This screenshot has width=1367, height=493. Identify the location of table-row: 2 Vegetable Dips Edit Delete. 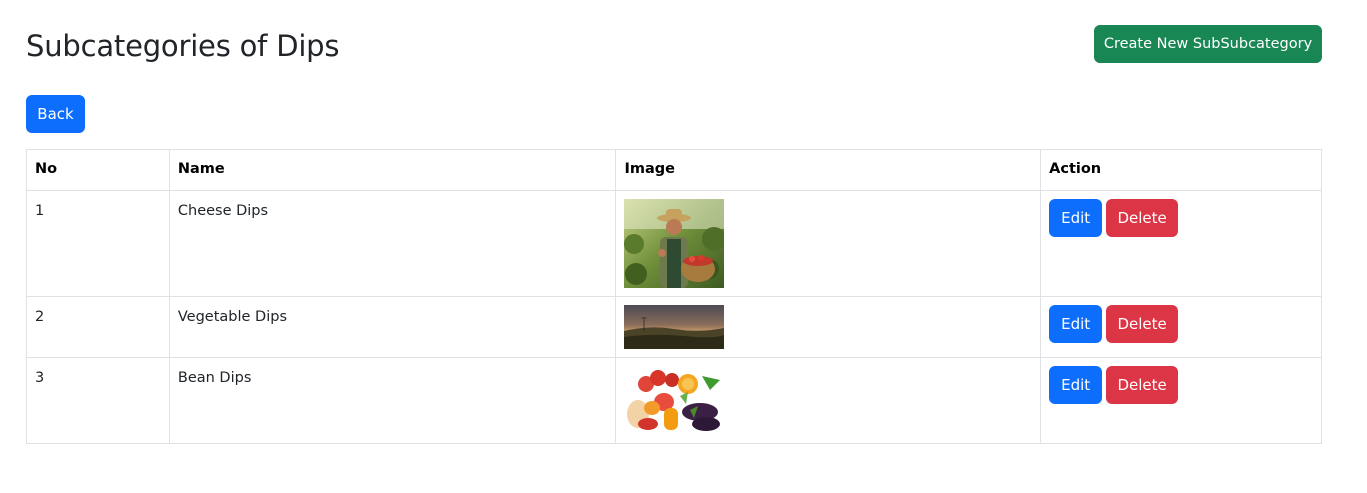
(674, 327).